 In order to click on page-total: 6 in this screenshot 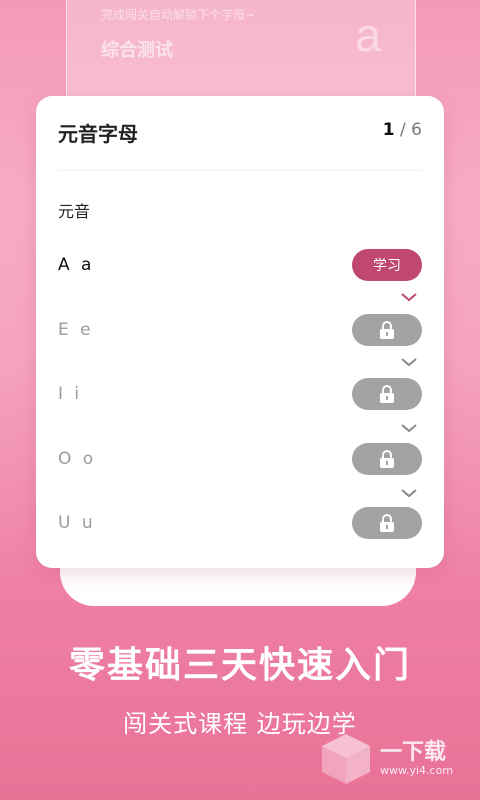, I will do `click(416, 130)`.